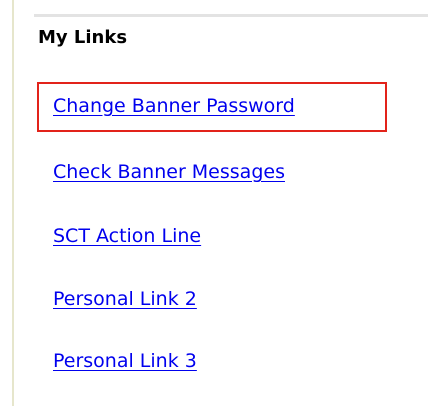 The image size is (428, 406). I want to click on link-check-banner-messages: Check Banner Messages, so click(169, 172).